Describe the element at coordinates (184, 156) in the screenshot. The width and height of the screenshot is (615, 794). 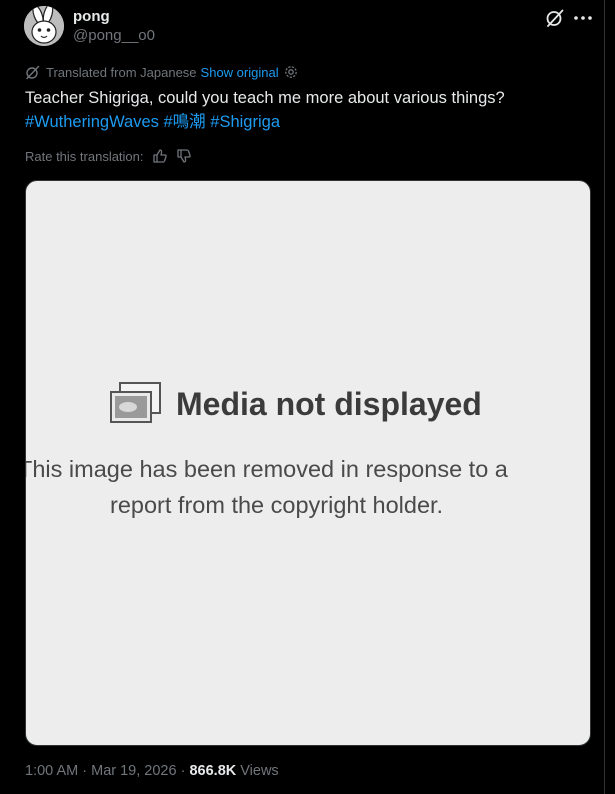
I see `thumbs-down-icon` at that location.